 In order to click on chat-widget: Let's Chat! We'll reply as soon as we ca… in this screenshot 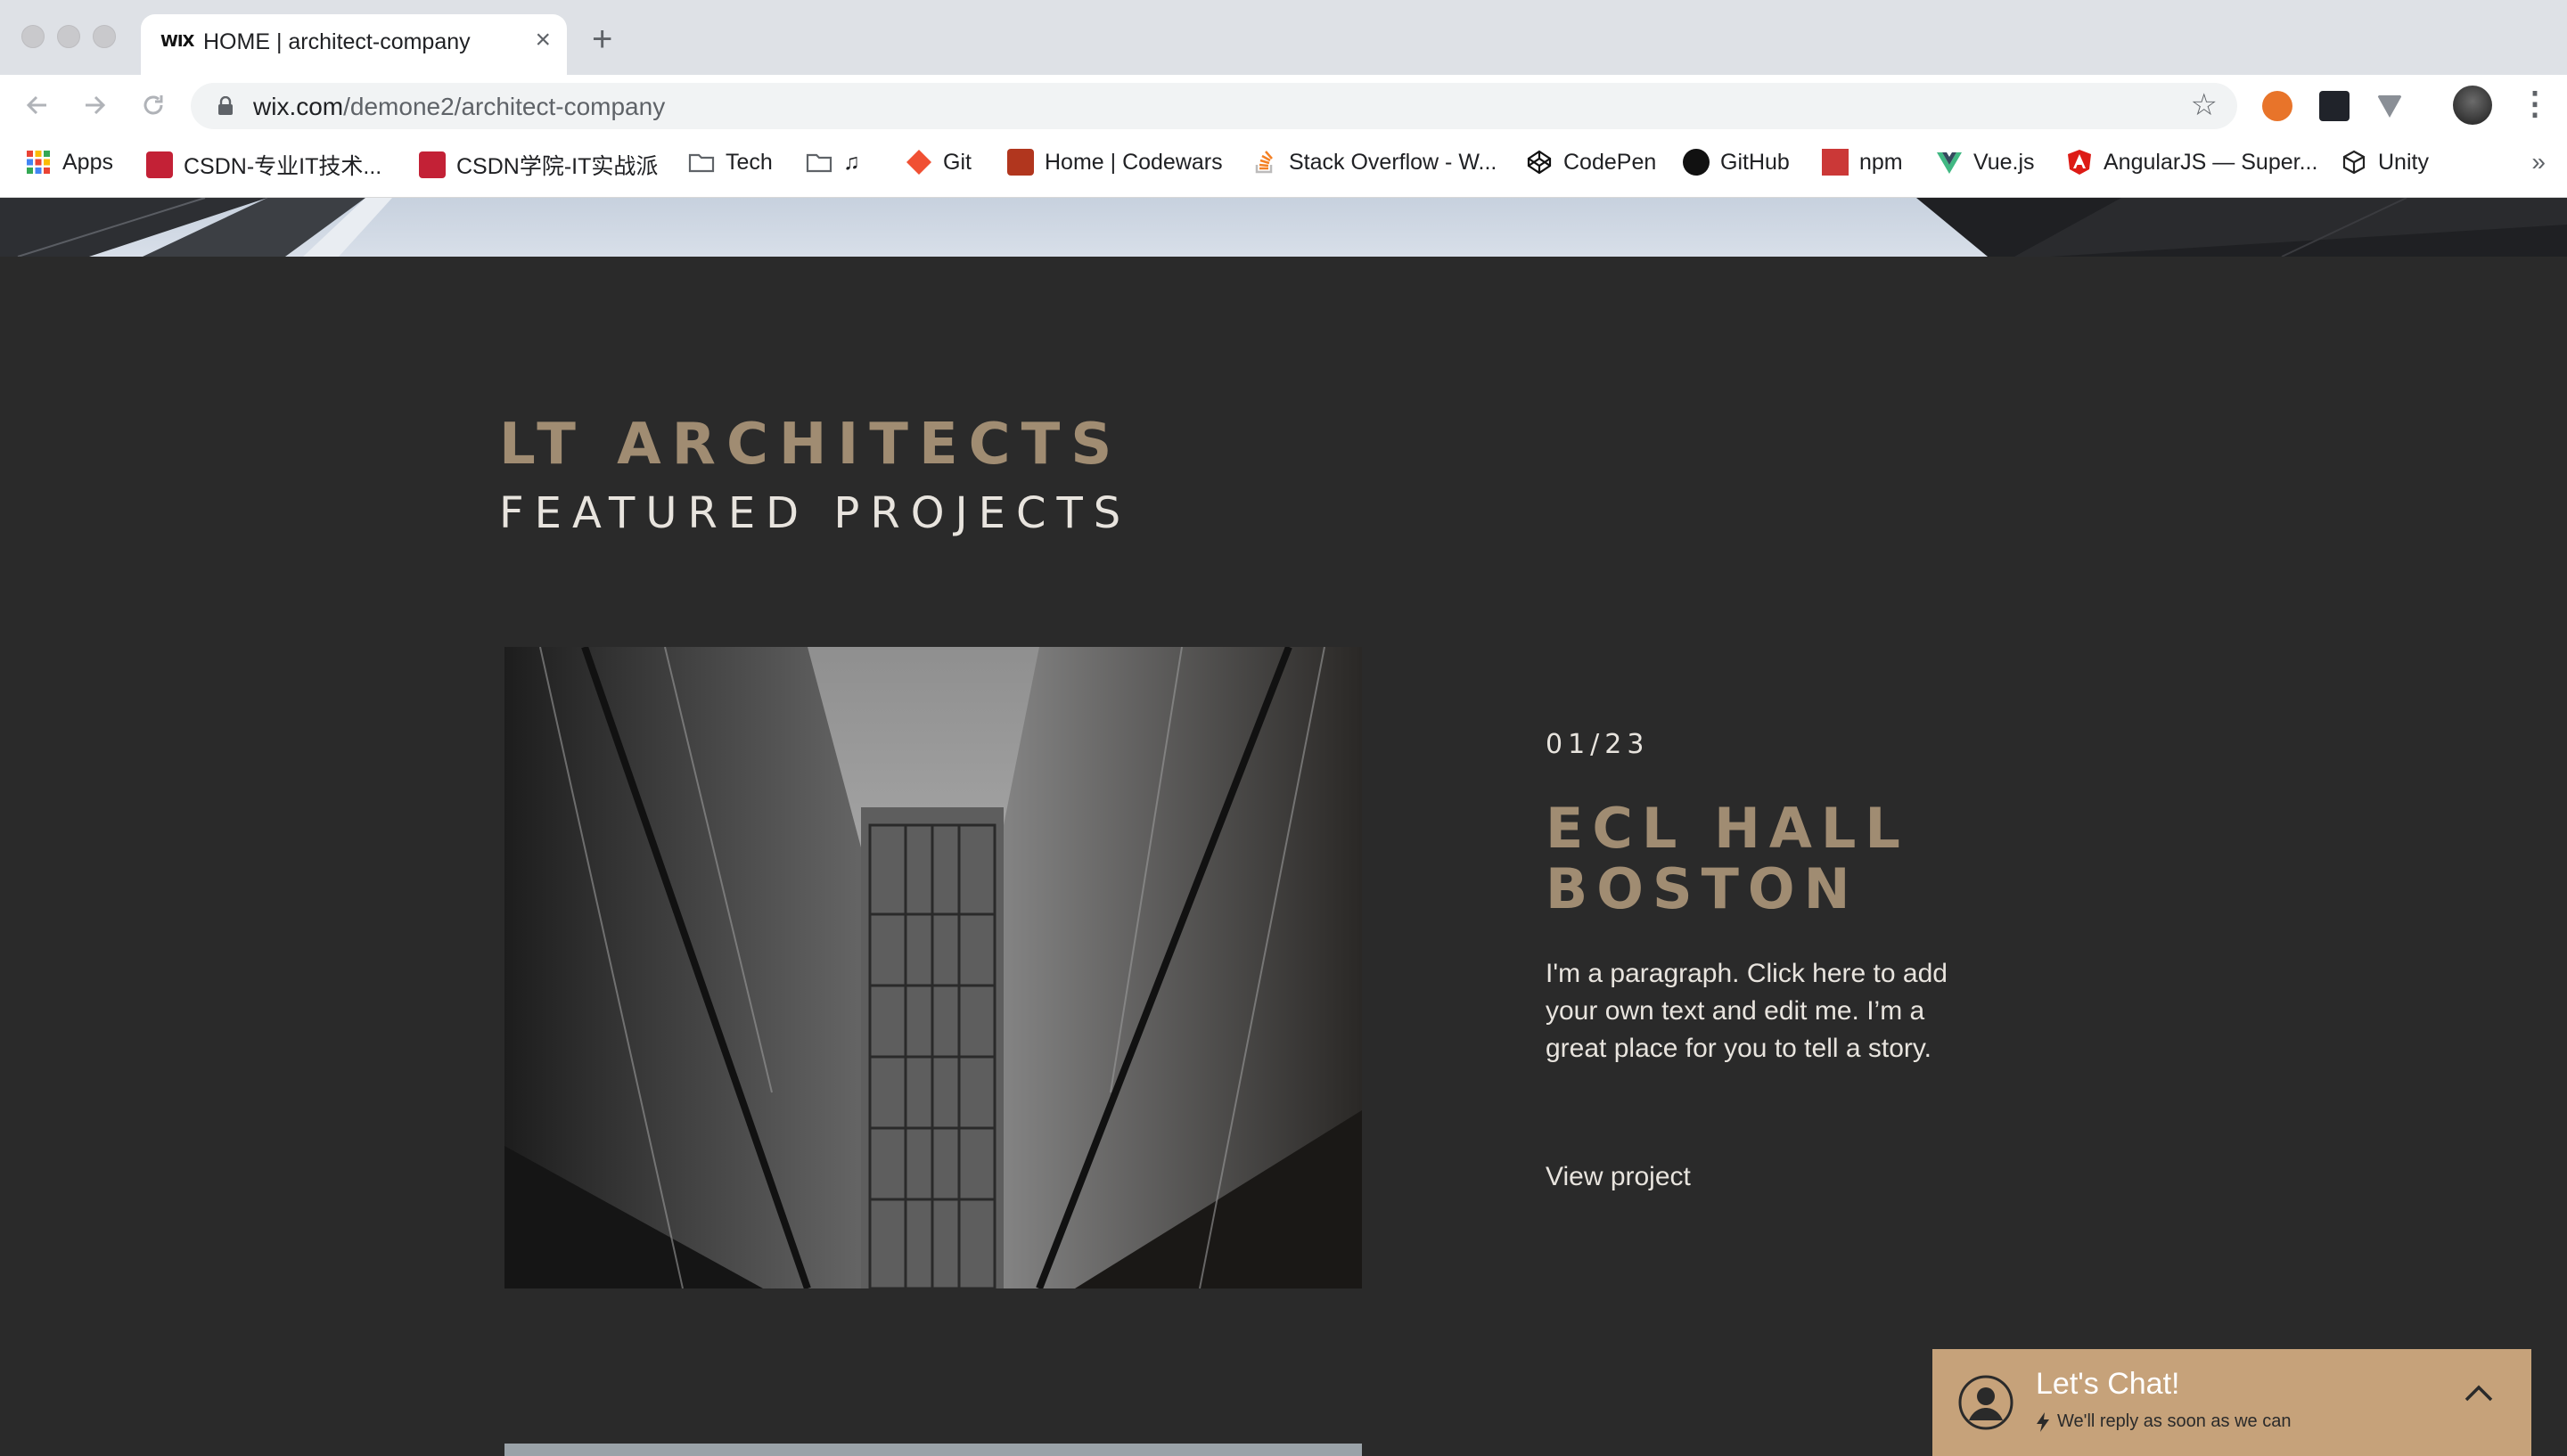, I will do `click(2231, 1402)`.